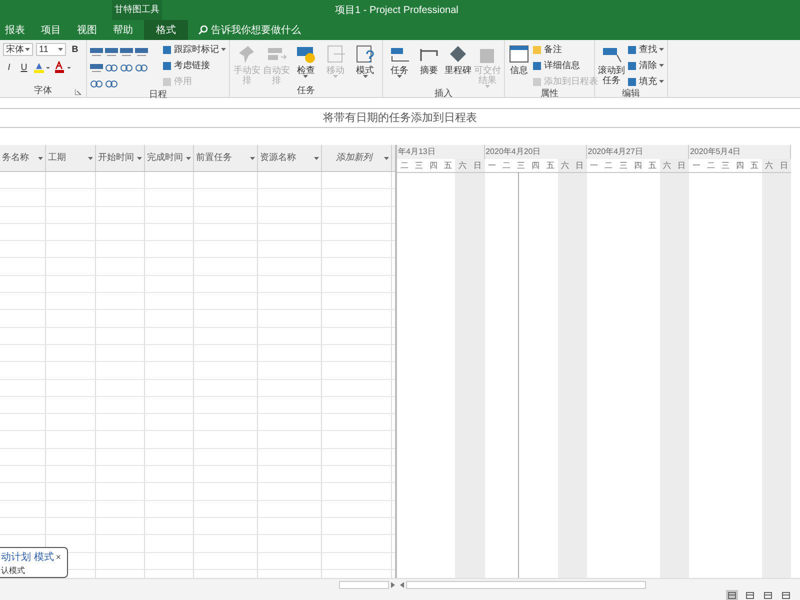 This screenshot has width=800, height=600. What do you see at coordinates (27, 557) in the screenshot?
I see `popup-title: 动计划 模式` at bounding box center [27, 557].